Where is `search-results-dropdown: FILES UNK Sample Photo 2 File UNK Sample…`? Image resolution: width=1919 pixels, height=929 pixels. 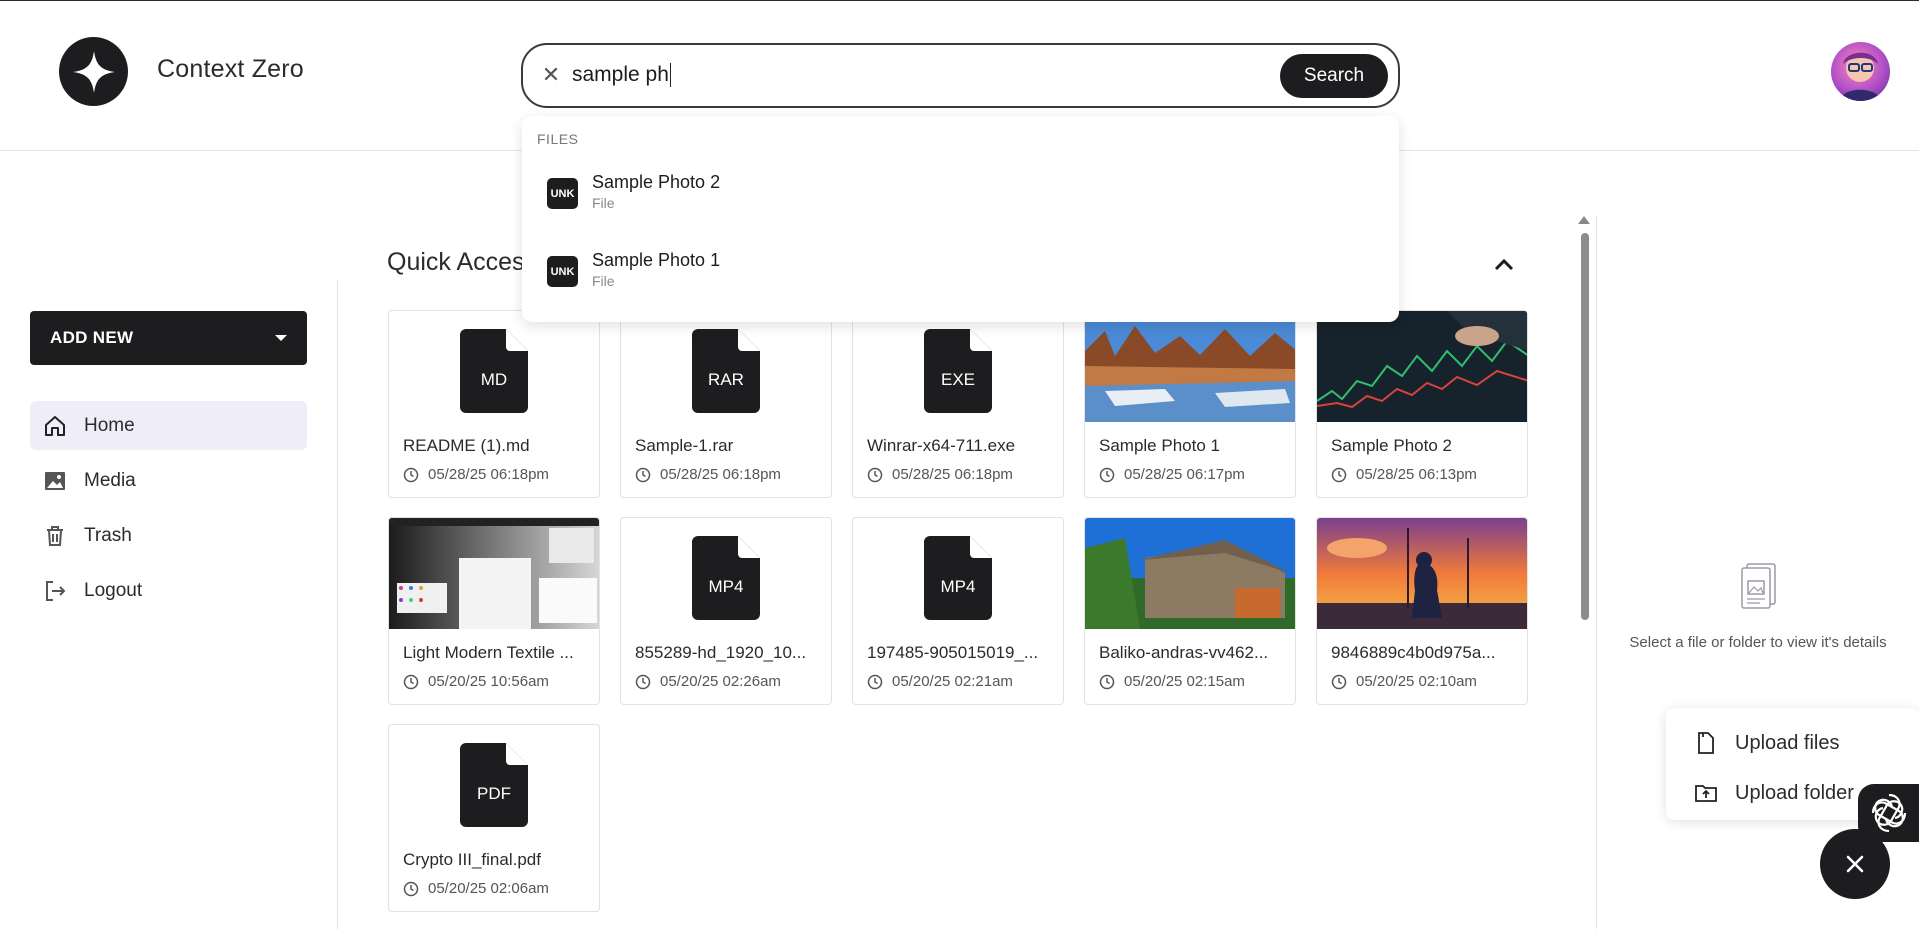
search-results-dropdown: FILES UNK Sample Photo 2 File UNK Sample… is located at coordinates (960, 219).